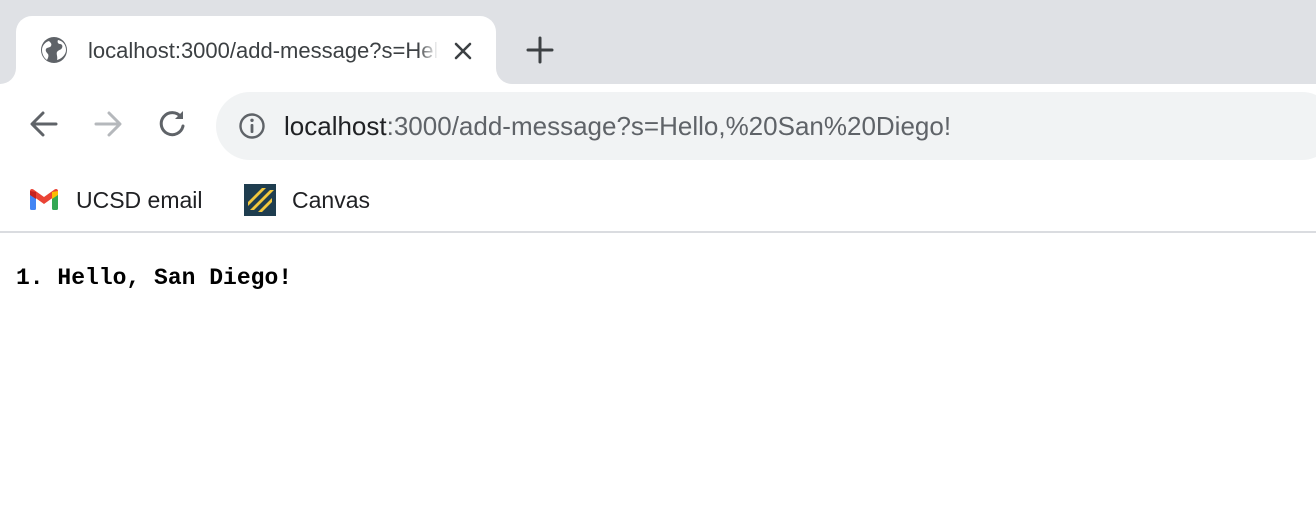 The width and height of the screenshot is (1316, 530). Describe the element at coordinates (540, 50) in the screenshot. I see `new-tab-icon` at that location.